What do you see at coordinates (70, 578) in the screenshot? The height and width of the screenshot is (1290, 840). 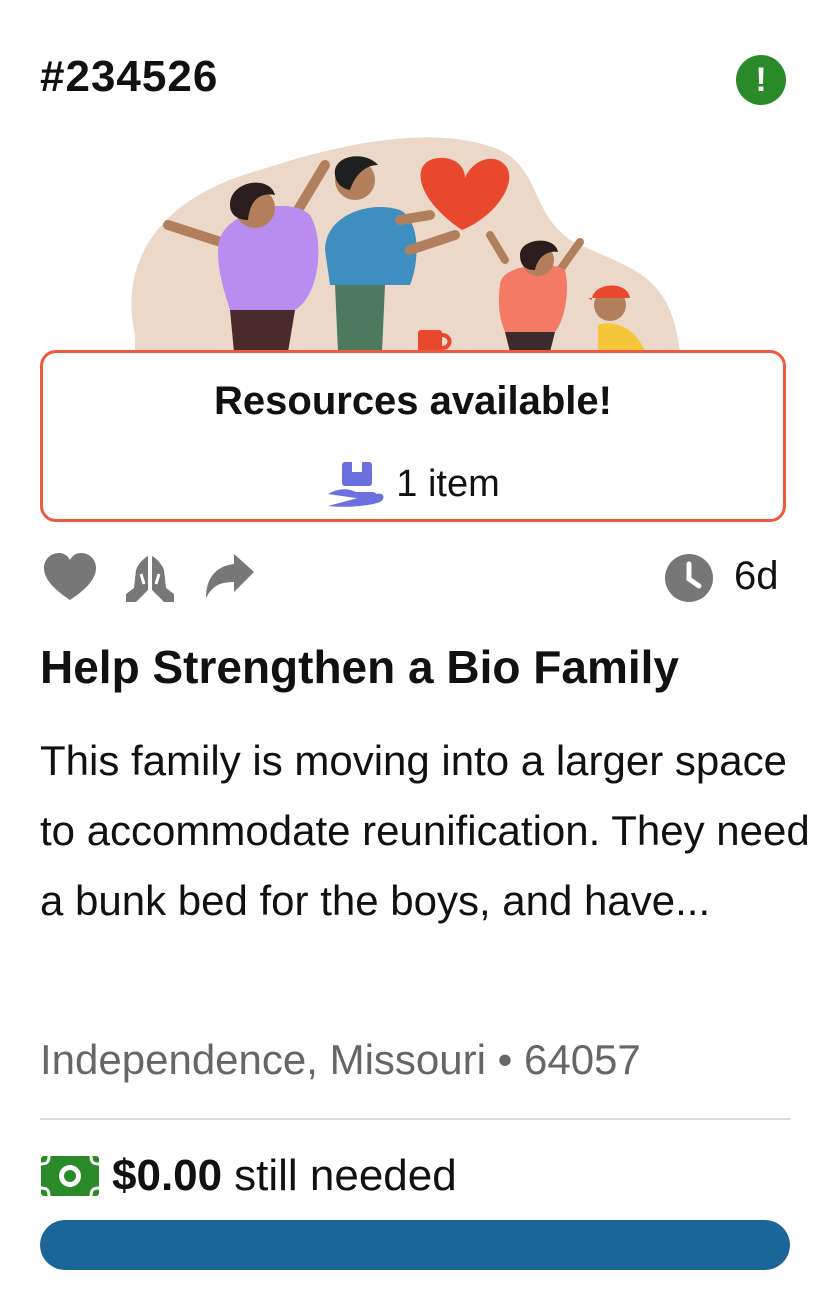 I see `heart-icon` at bounding box center [70, 578].